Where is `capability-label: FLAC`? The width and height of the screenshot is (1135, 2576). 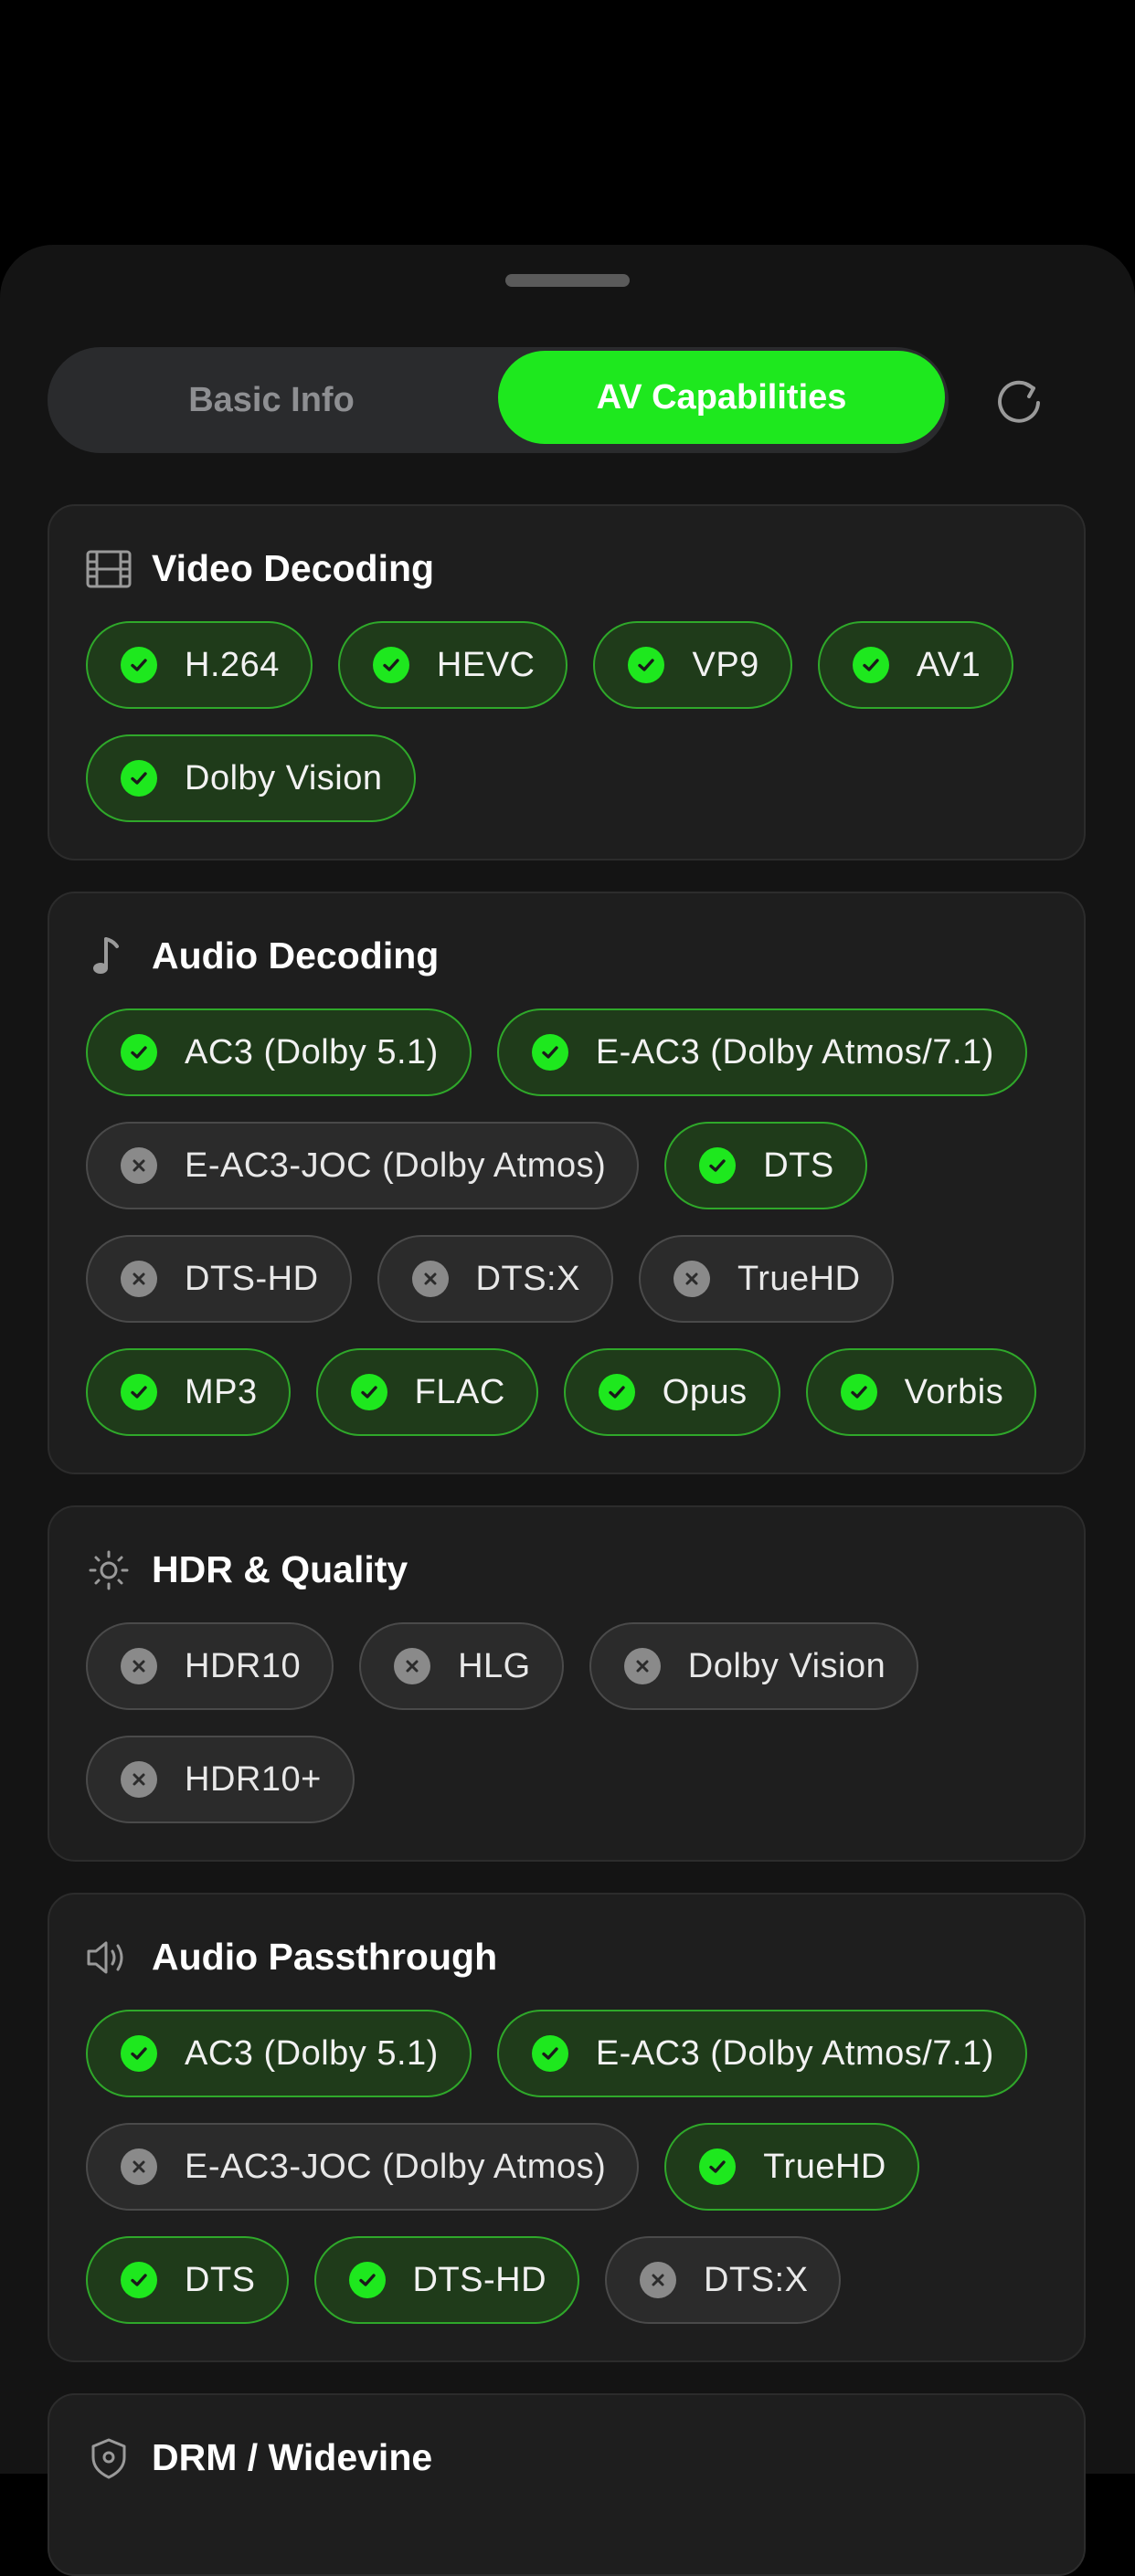
capability-label: FLAC is located at coordinates (459, 1391).